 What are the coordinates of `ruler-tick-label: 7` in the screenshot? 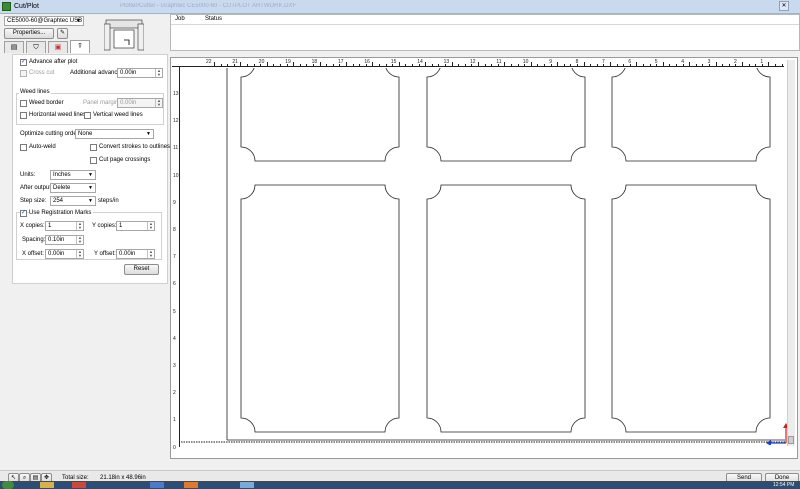 It's located at (174, 257).